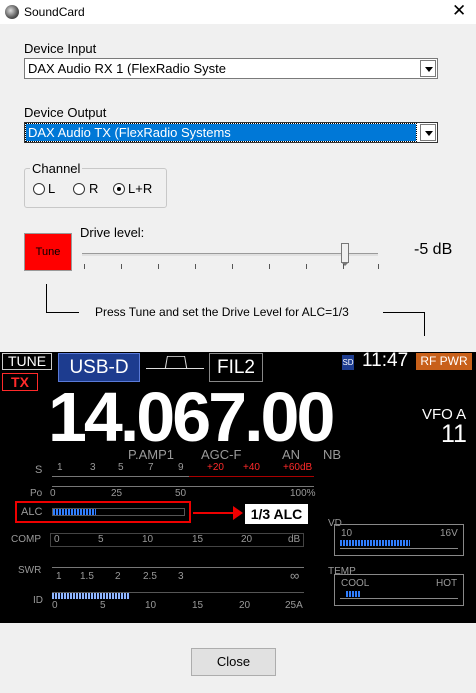 This screenshot has height=693, width=476. Describe the element at coordinates (150, 576) in the screenshot. I see `swr-tick: 2.5` at that location.